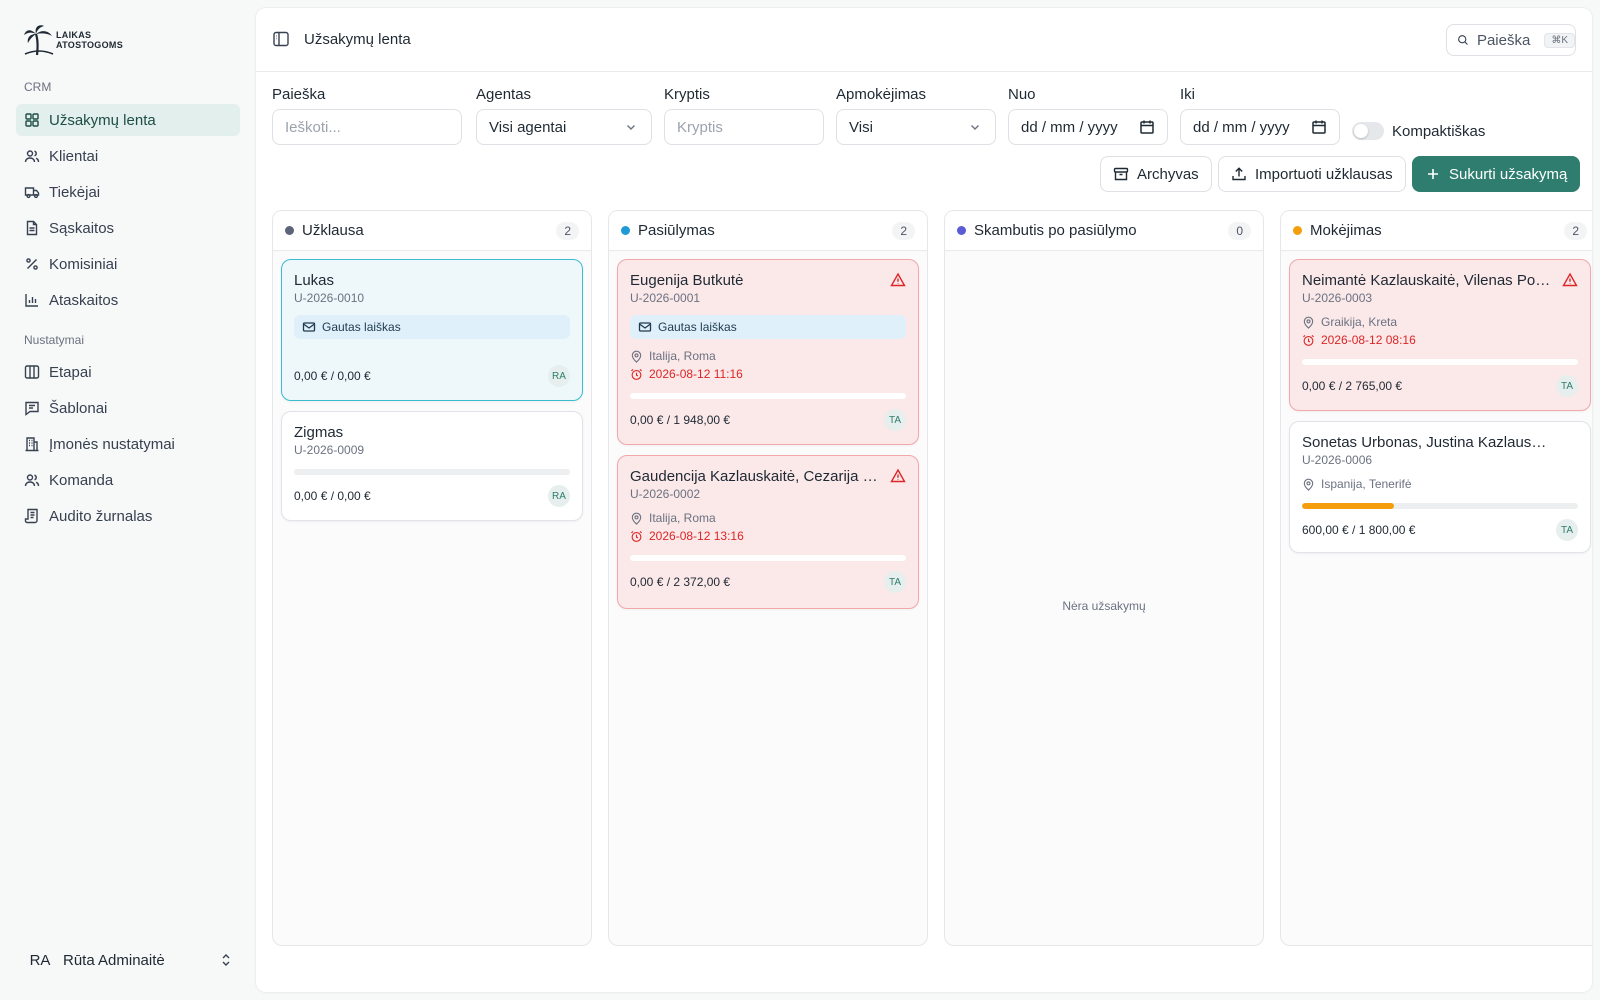 The height and width of the screenshot is (1000, 1600). What do you see at coordinates (128, 264) in the screenshot?
I see `sidebar-item-commissions: Komisiniai` at bounding box center [128, 264].